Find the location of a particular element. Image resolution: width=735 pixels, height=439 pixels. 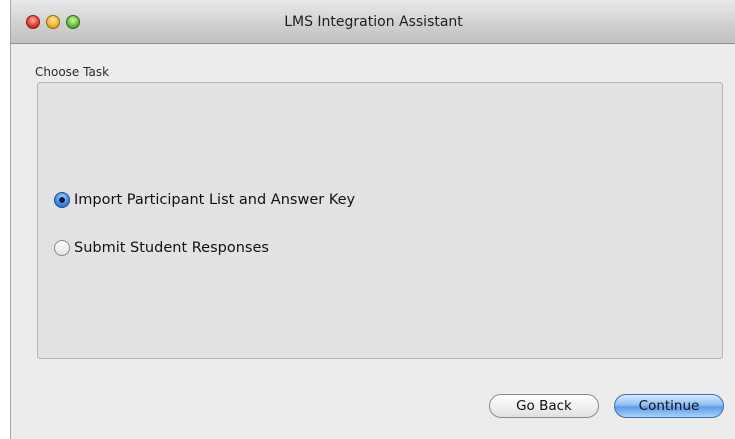

import-option-label: Import Participant List and Answer Key is located at coordinates (214, 200).